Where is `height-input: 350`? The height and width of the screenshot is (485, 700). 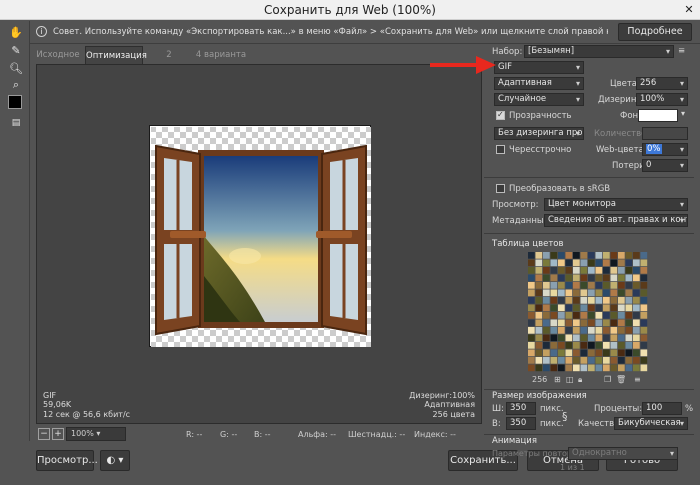 height-input: 350 is located at coordinates (521, 423).